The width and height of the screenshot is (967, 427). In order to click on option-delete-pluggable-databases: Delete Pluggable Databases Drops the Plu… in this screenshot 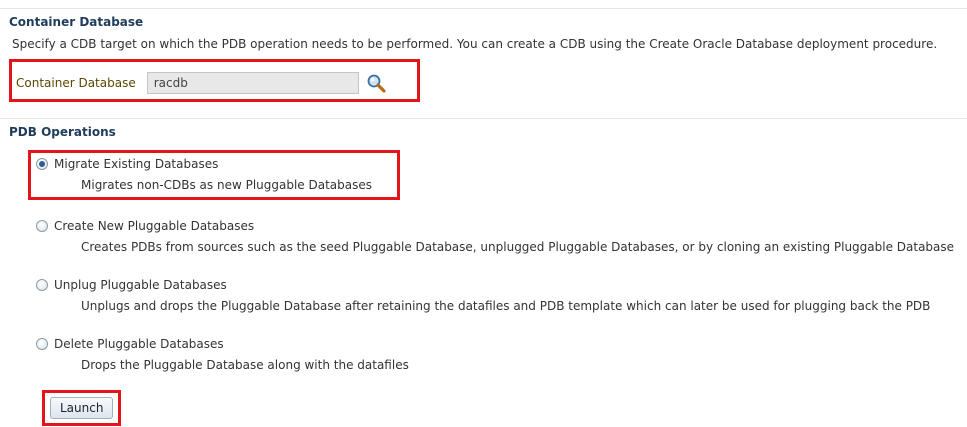, I will do `click(222, 354)`.